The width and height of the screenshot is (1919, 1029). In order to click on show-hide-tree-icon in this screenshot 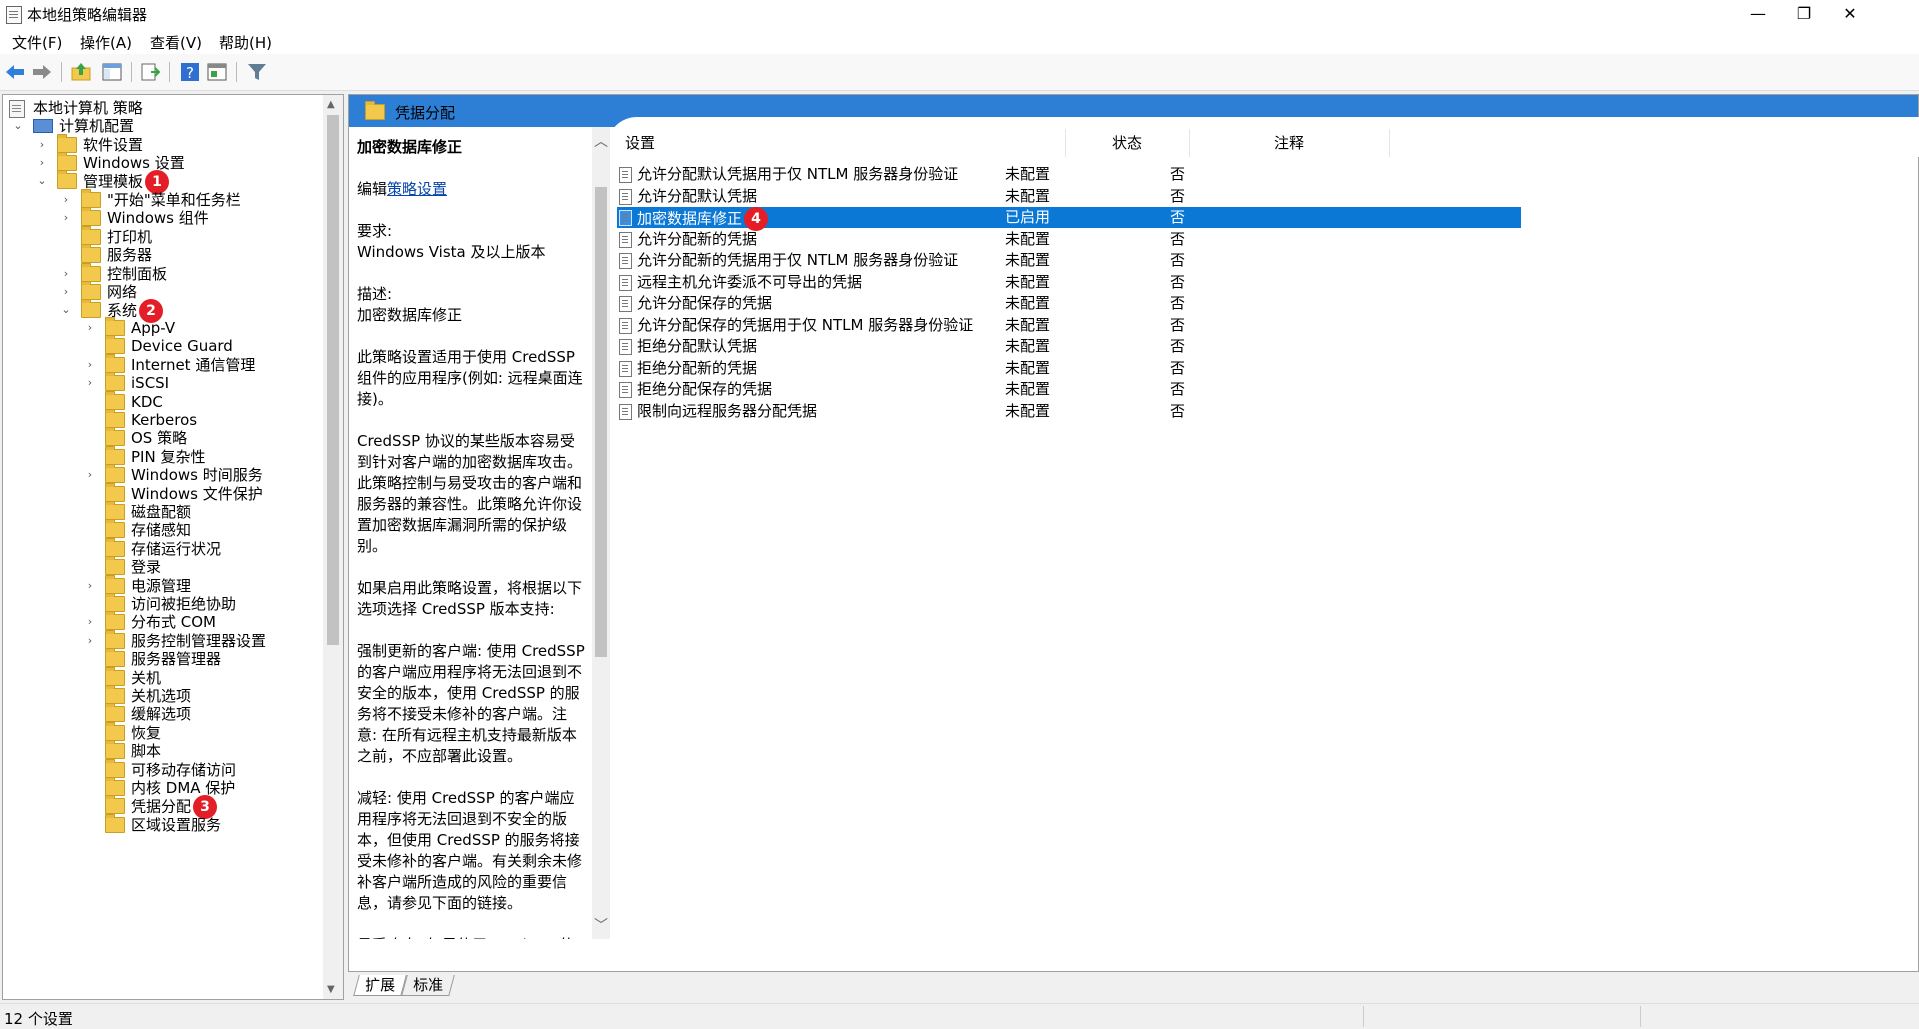, I will do `click(112, 72)`.